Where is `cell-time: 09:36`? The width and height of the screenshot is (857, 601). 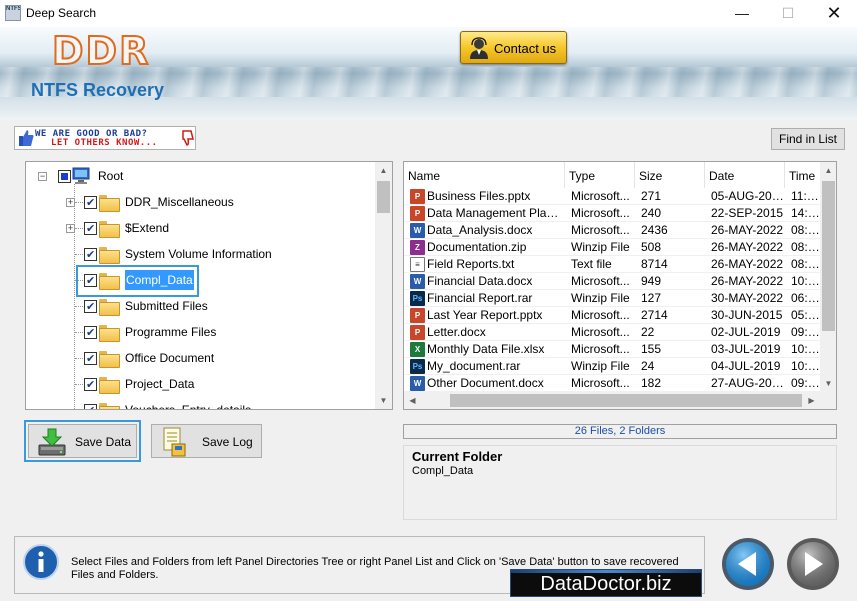 cell-time: 09:36 is located at coordinates (805, 332).